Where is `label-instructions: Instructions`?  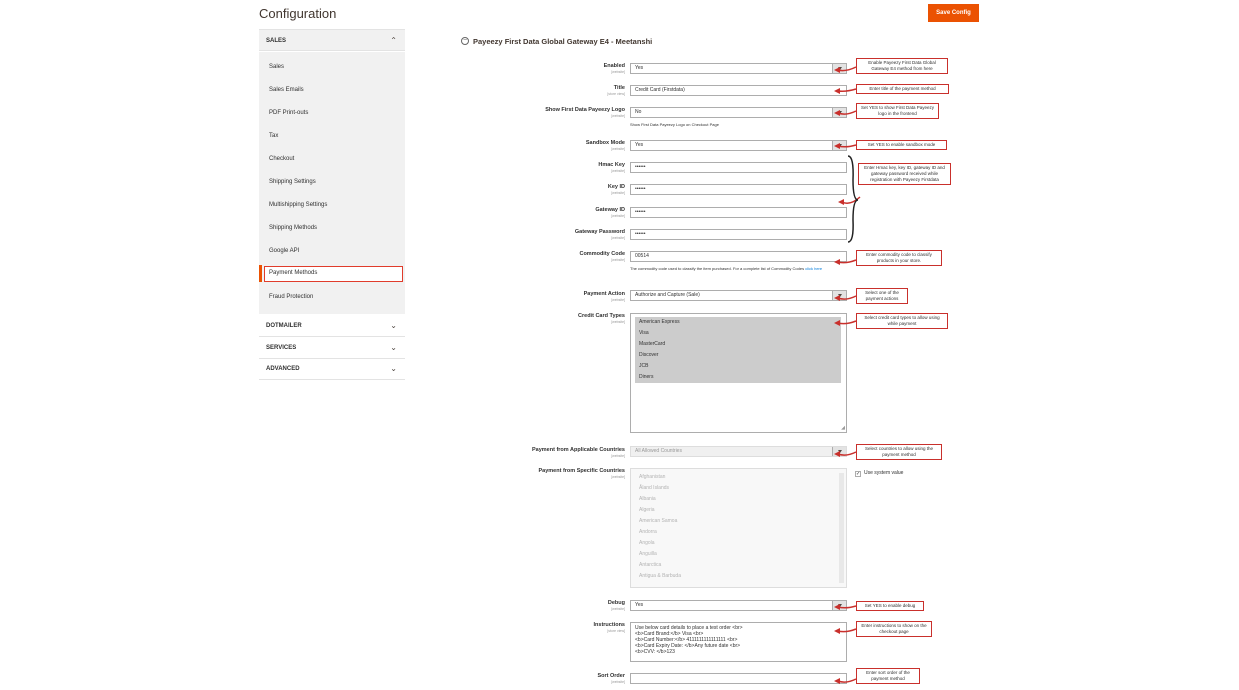
label-instructions: Instructions is located at coordinates (609, 625).